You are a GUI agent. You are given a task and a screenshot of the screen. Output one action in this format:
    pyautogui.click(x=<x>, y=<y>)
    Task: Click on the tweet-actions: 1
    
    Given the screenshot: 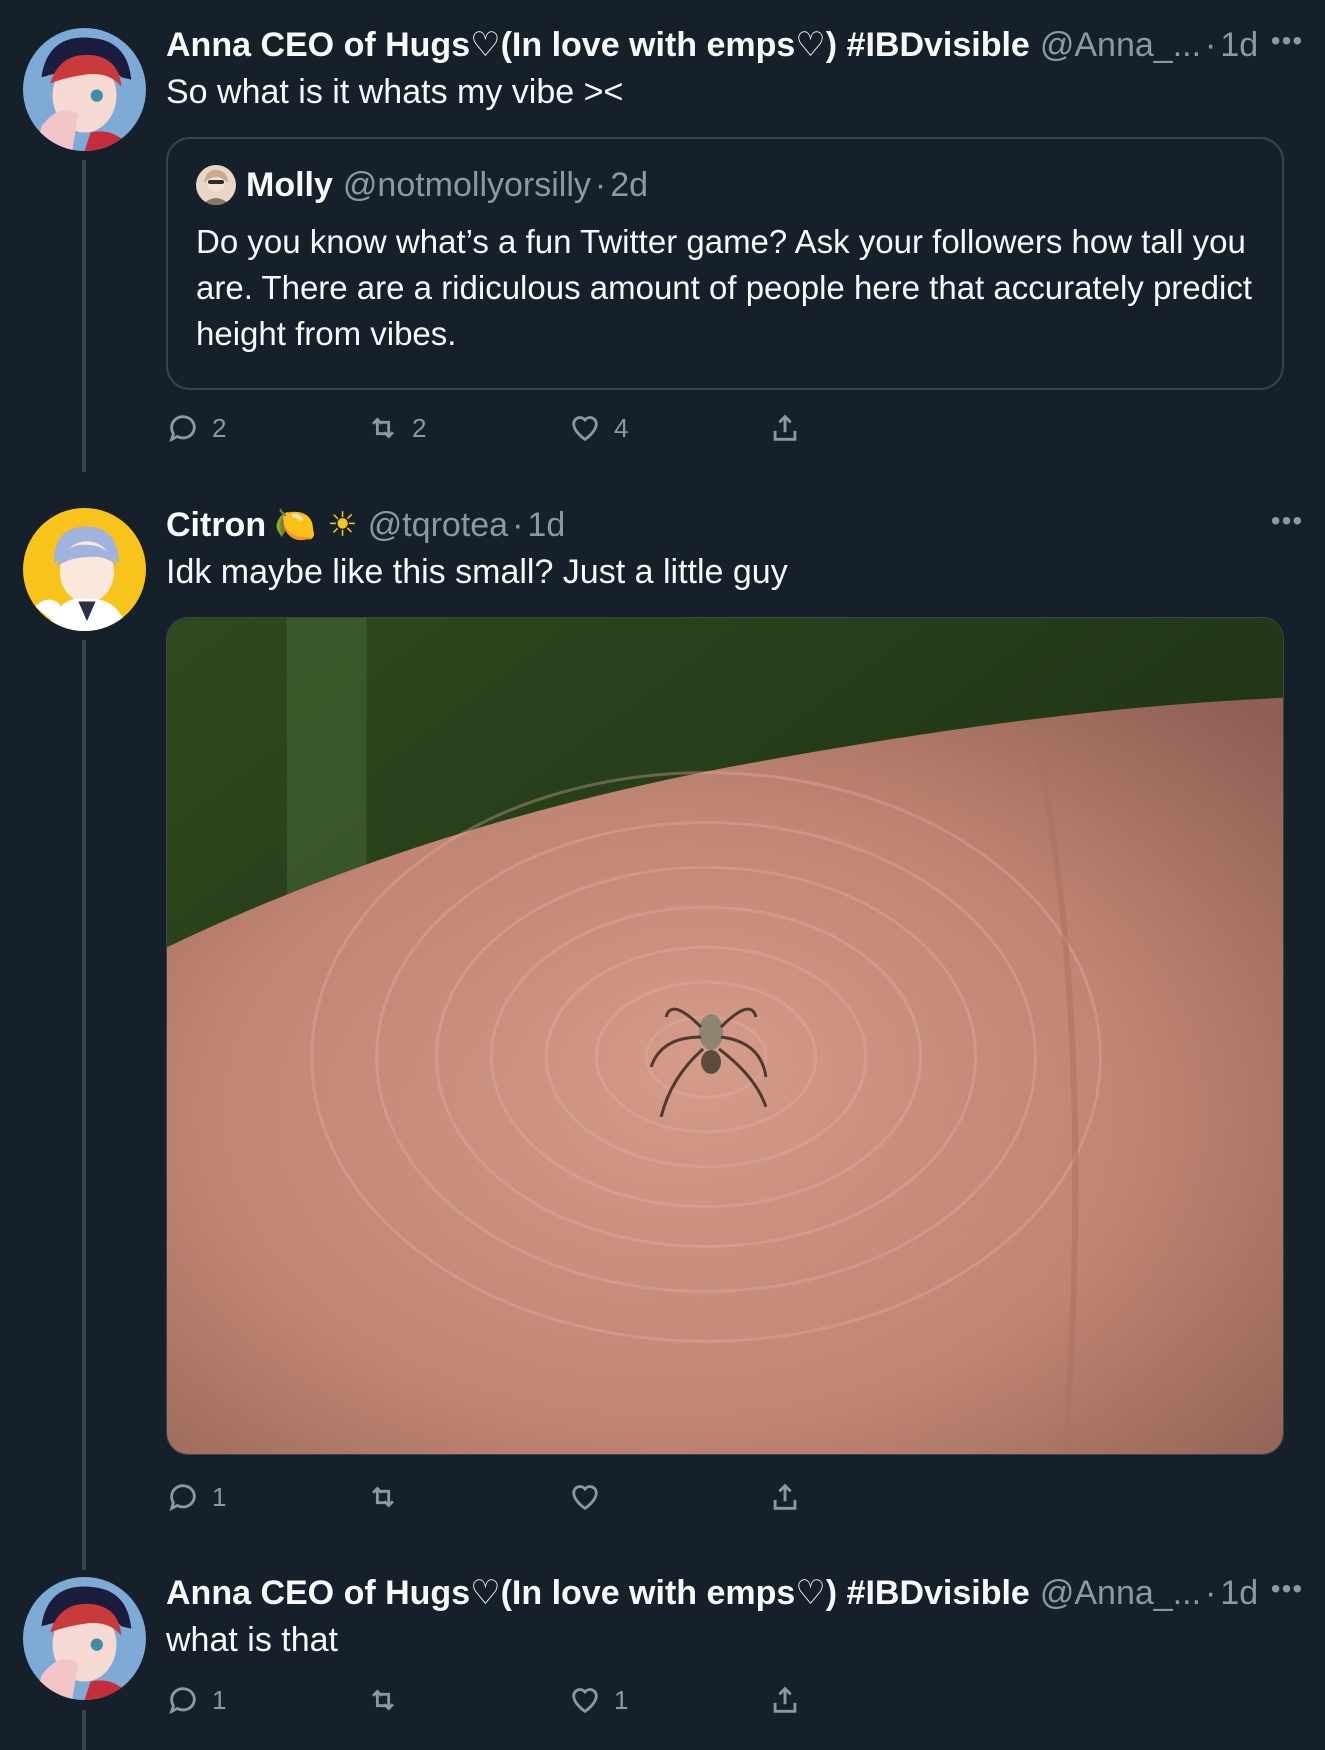 What is the action you would take?
    pyautogui.click(x=491, y=1497)
    